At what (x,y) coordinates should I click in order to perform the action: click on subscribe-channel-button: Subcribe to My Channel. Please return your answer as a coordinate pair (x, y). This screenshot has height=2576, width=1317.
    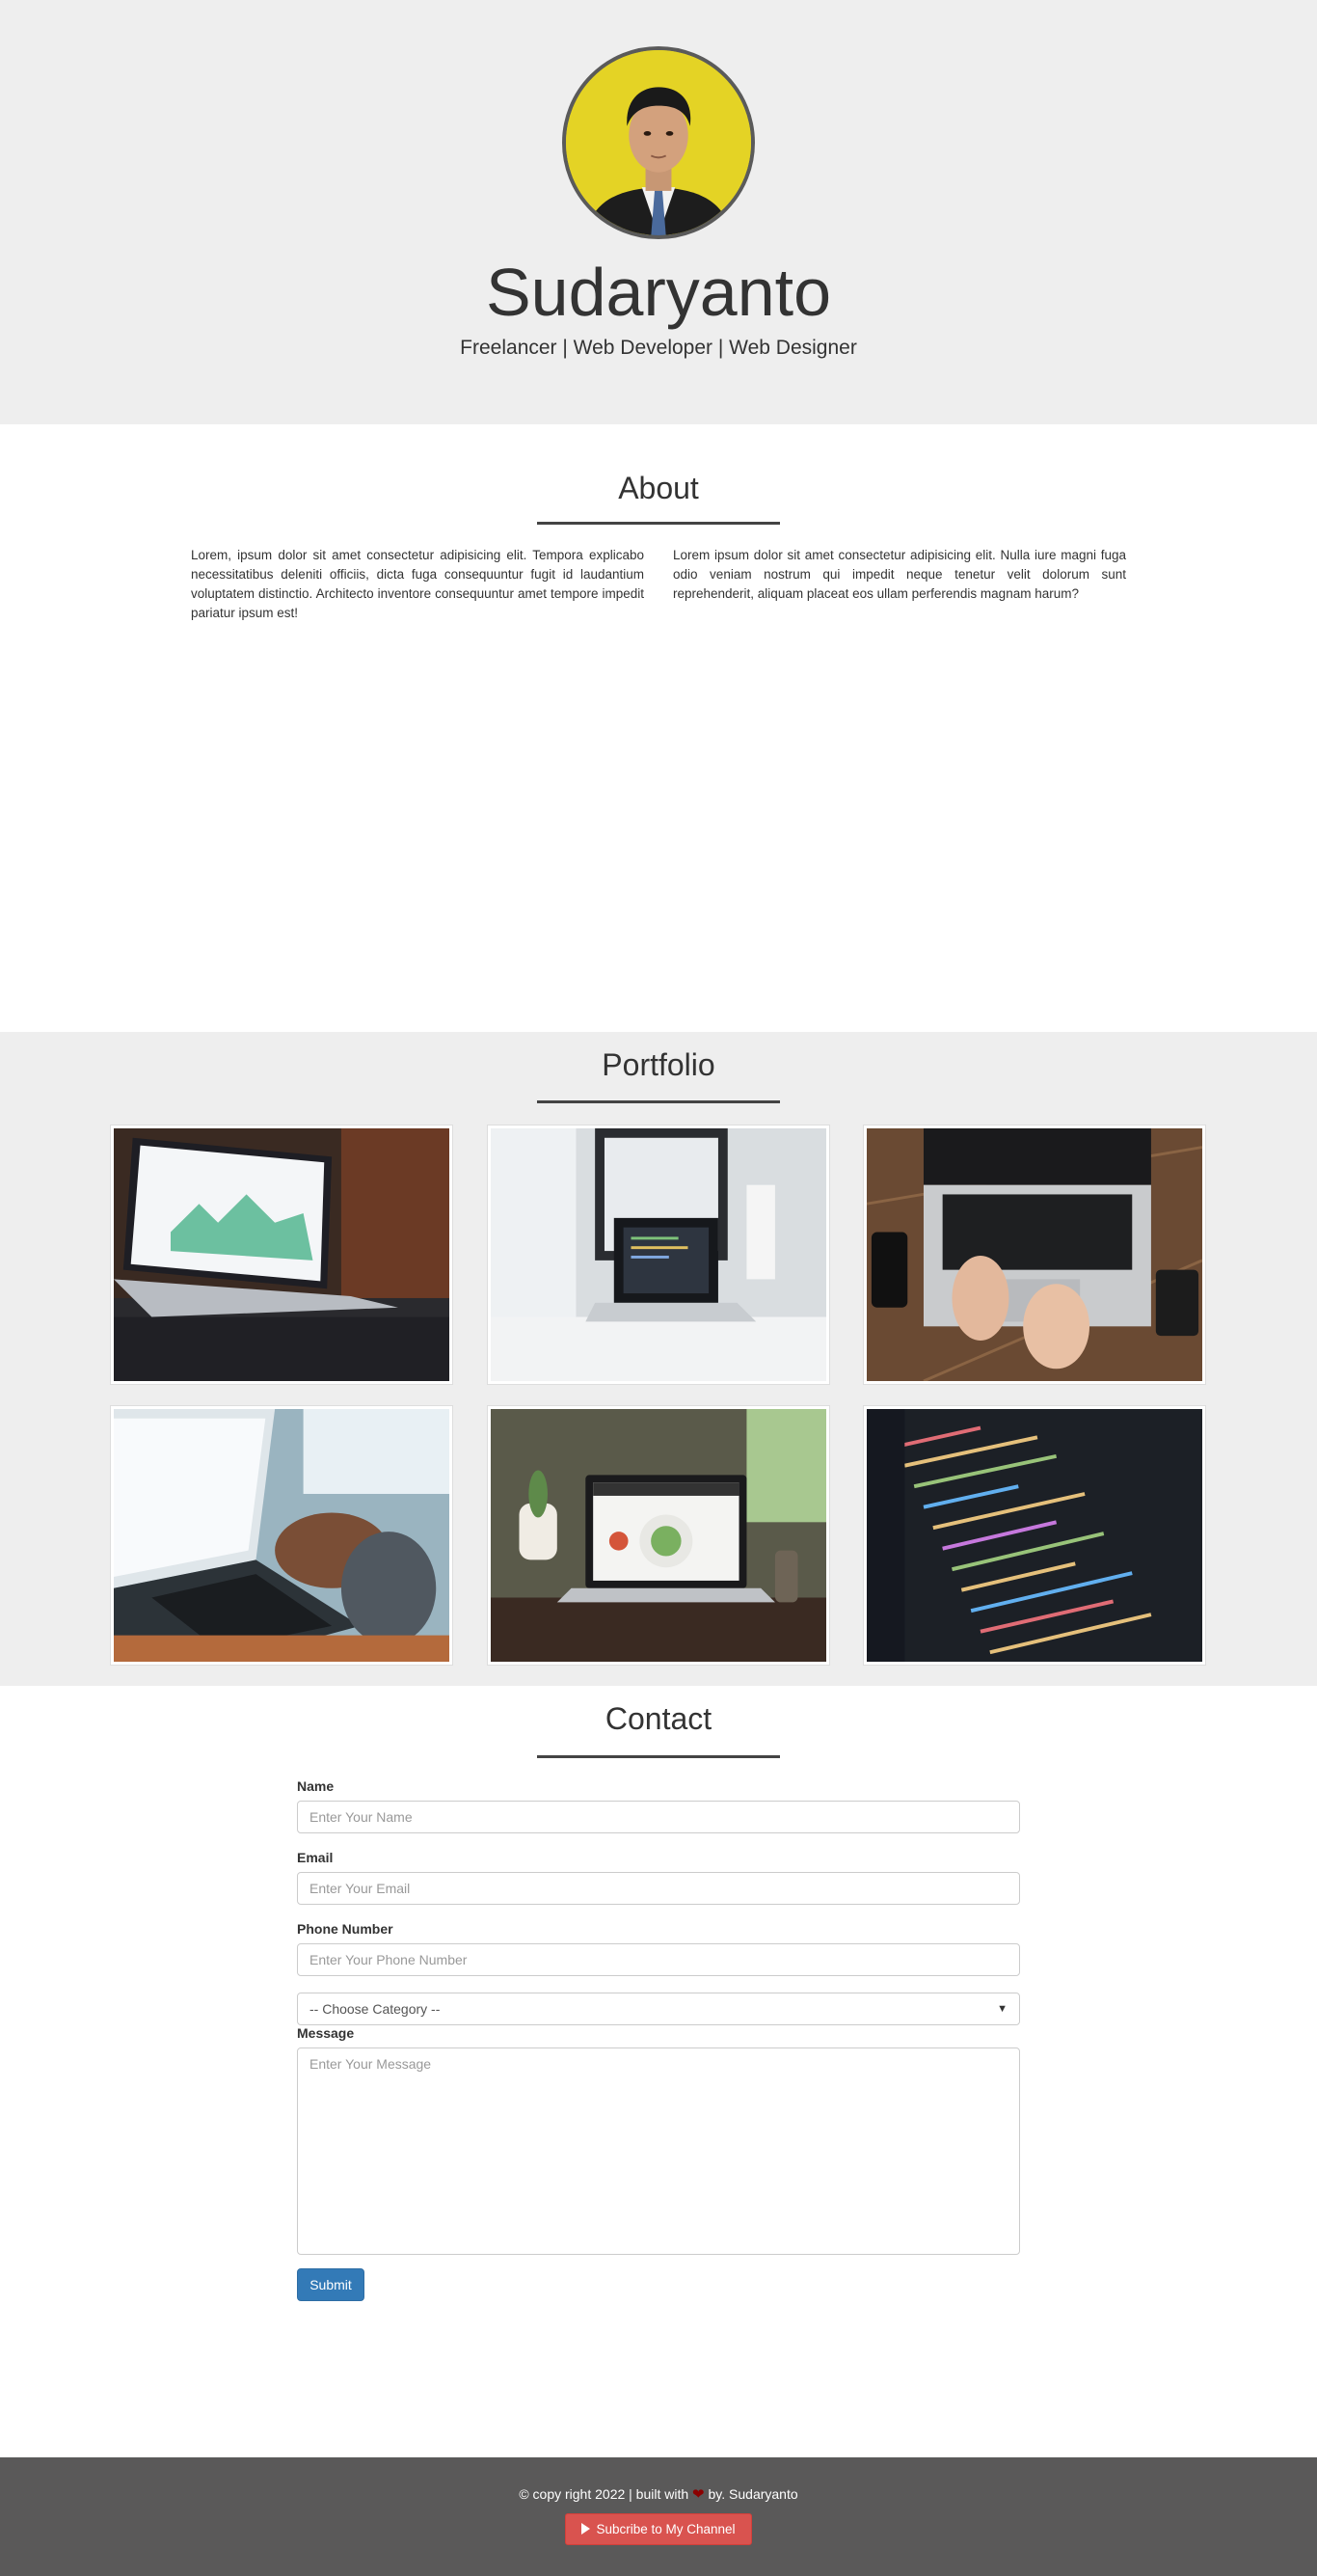
    Looking at the image, I should click on (658, 2529).